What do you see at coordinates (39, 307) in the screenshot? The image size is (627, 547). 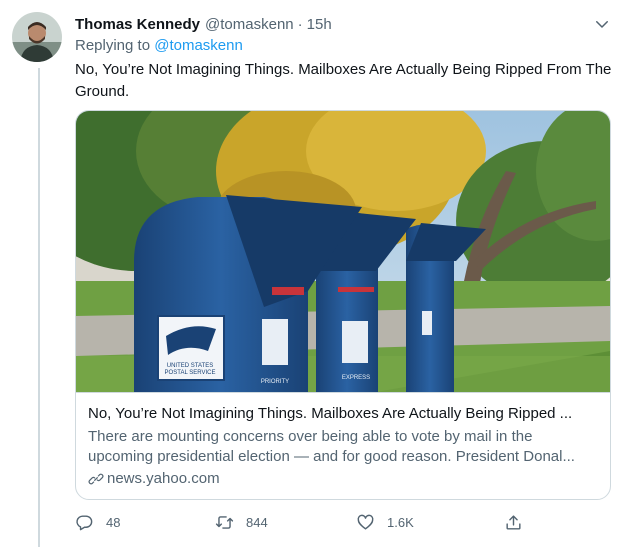 I see `thread-line` at bounding box center [39, 307].